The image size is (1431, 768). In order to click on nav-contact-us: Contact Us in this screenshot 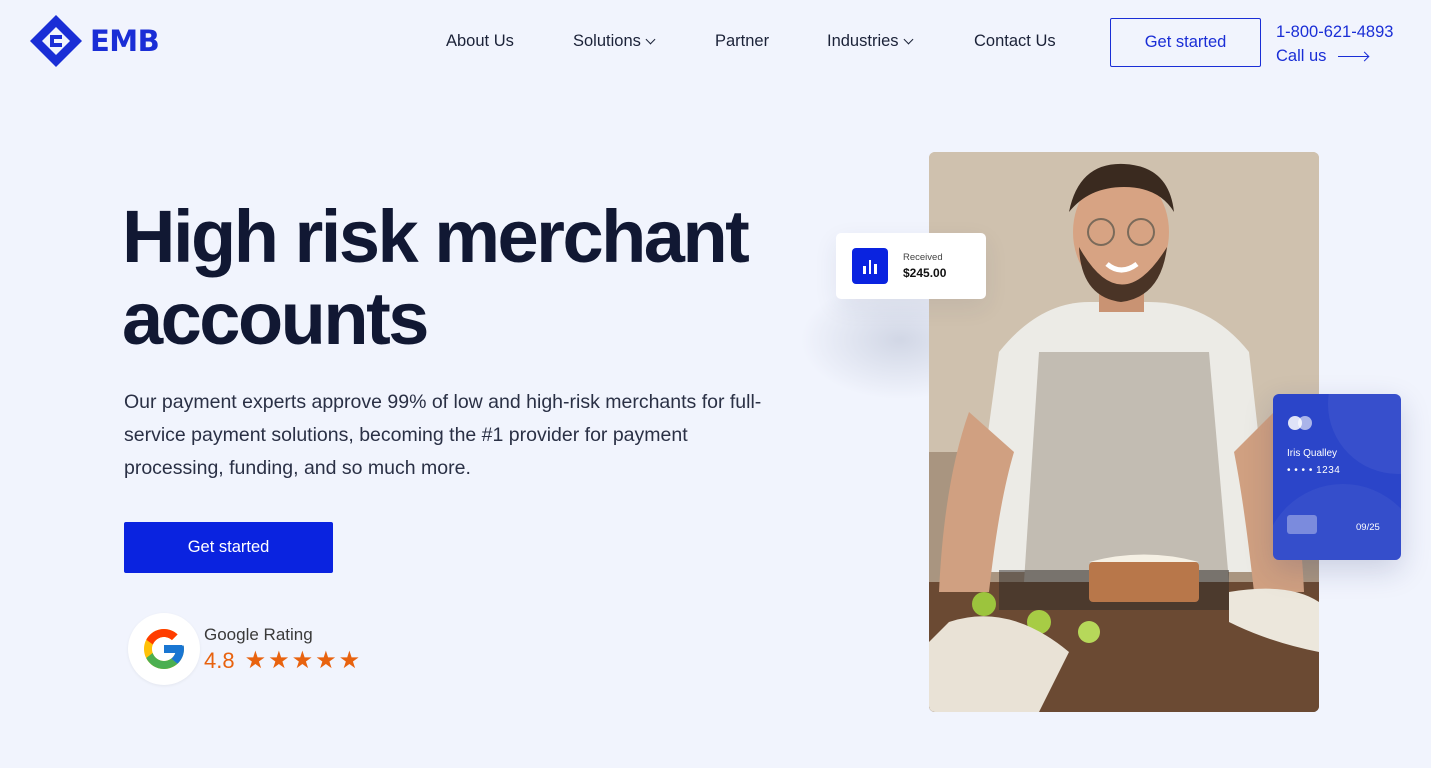, I will do `click(1015, 41)`.